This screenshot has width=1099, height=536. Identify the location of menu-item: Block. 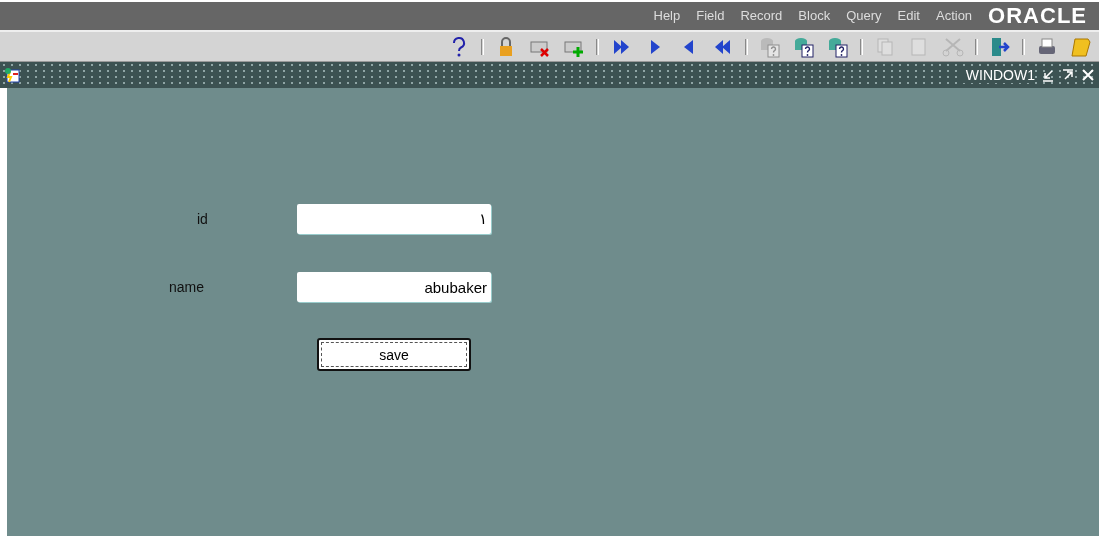
(814, 16).